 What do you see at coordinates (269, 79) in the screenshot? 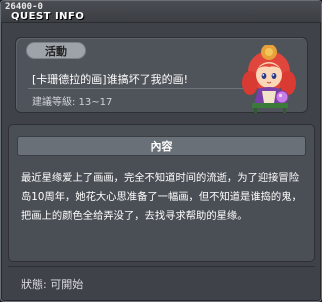
I see `npc-character-icon` at bounding box center [269, 79].